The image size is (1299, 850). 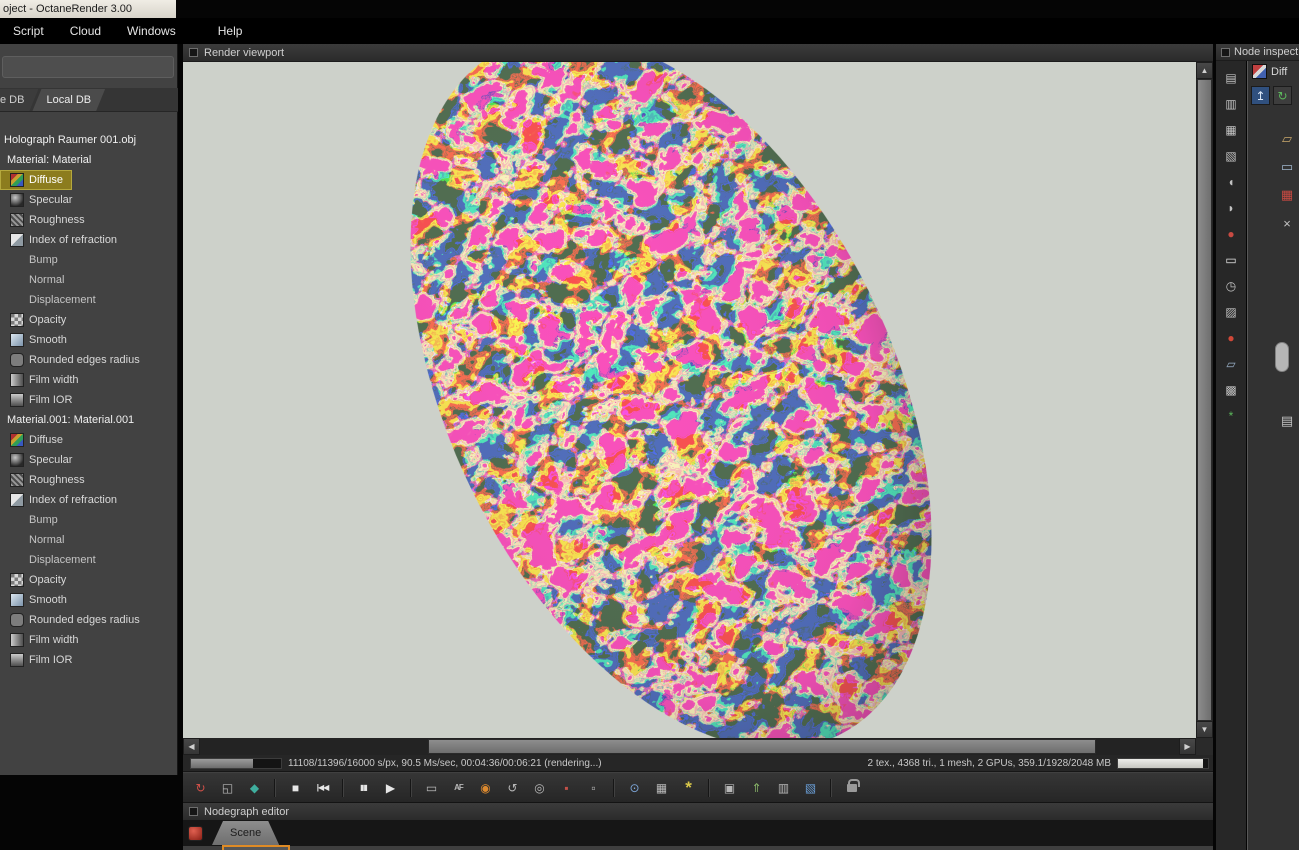 What do you see at coordinates (322, 788) in the screenshot?
I see `restart-frame-icon: |◀◀` at bounding box center [322, 788].